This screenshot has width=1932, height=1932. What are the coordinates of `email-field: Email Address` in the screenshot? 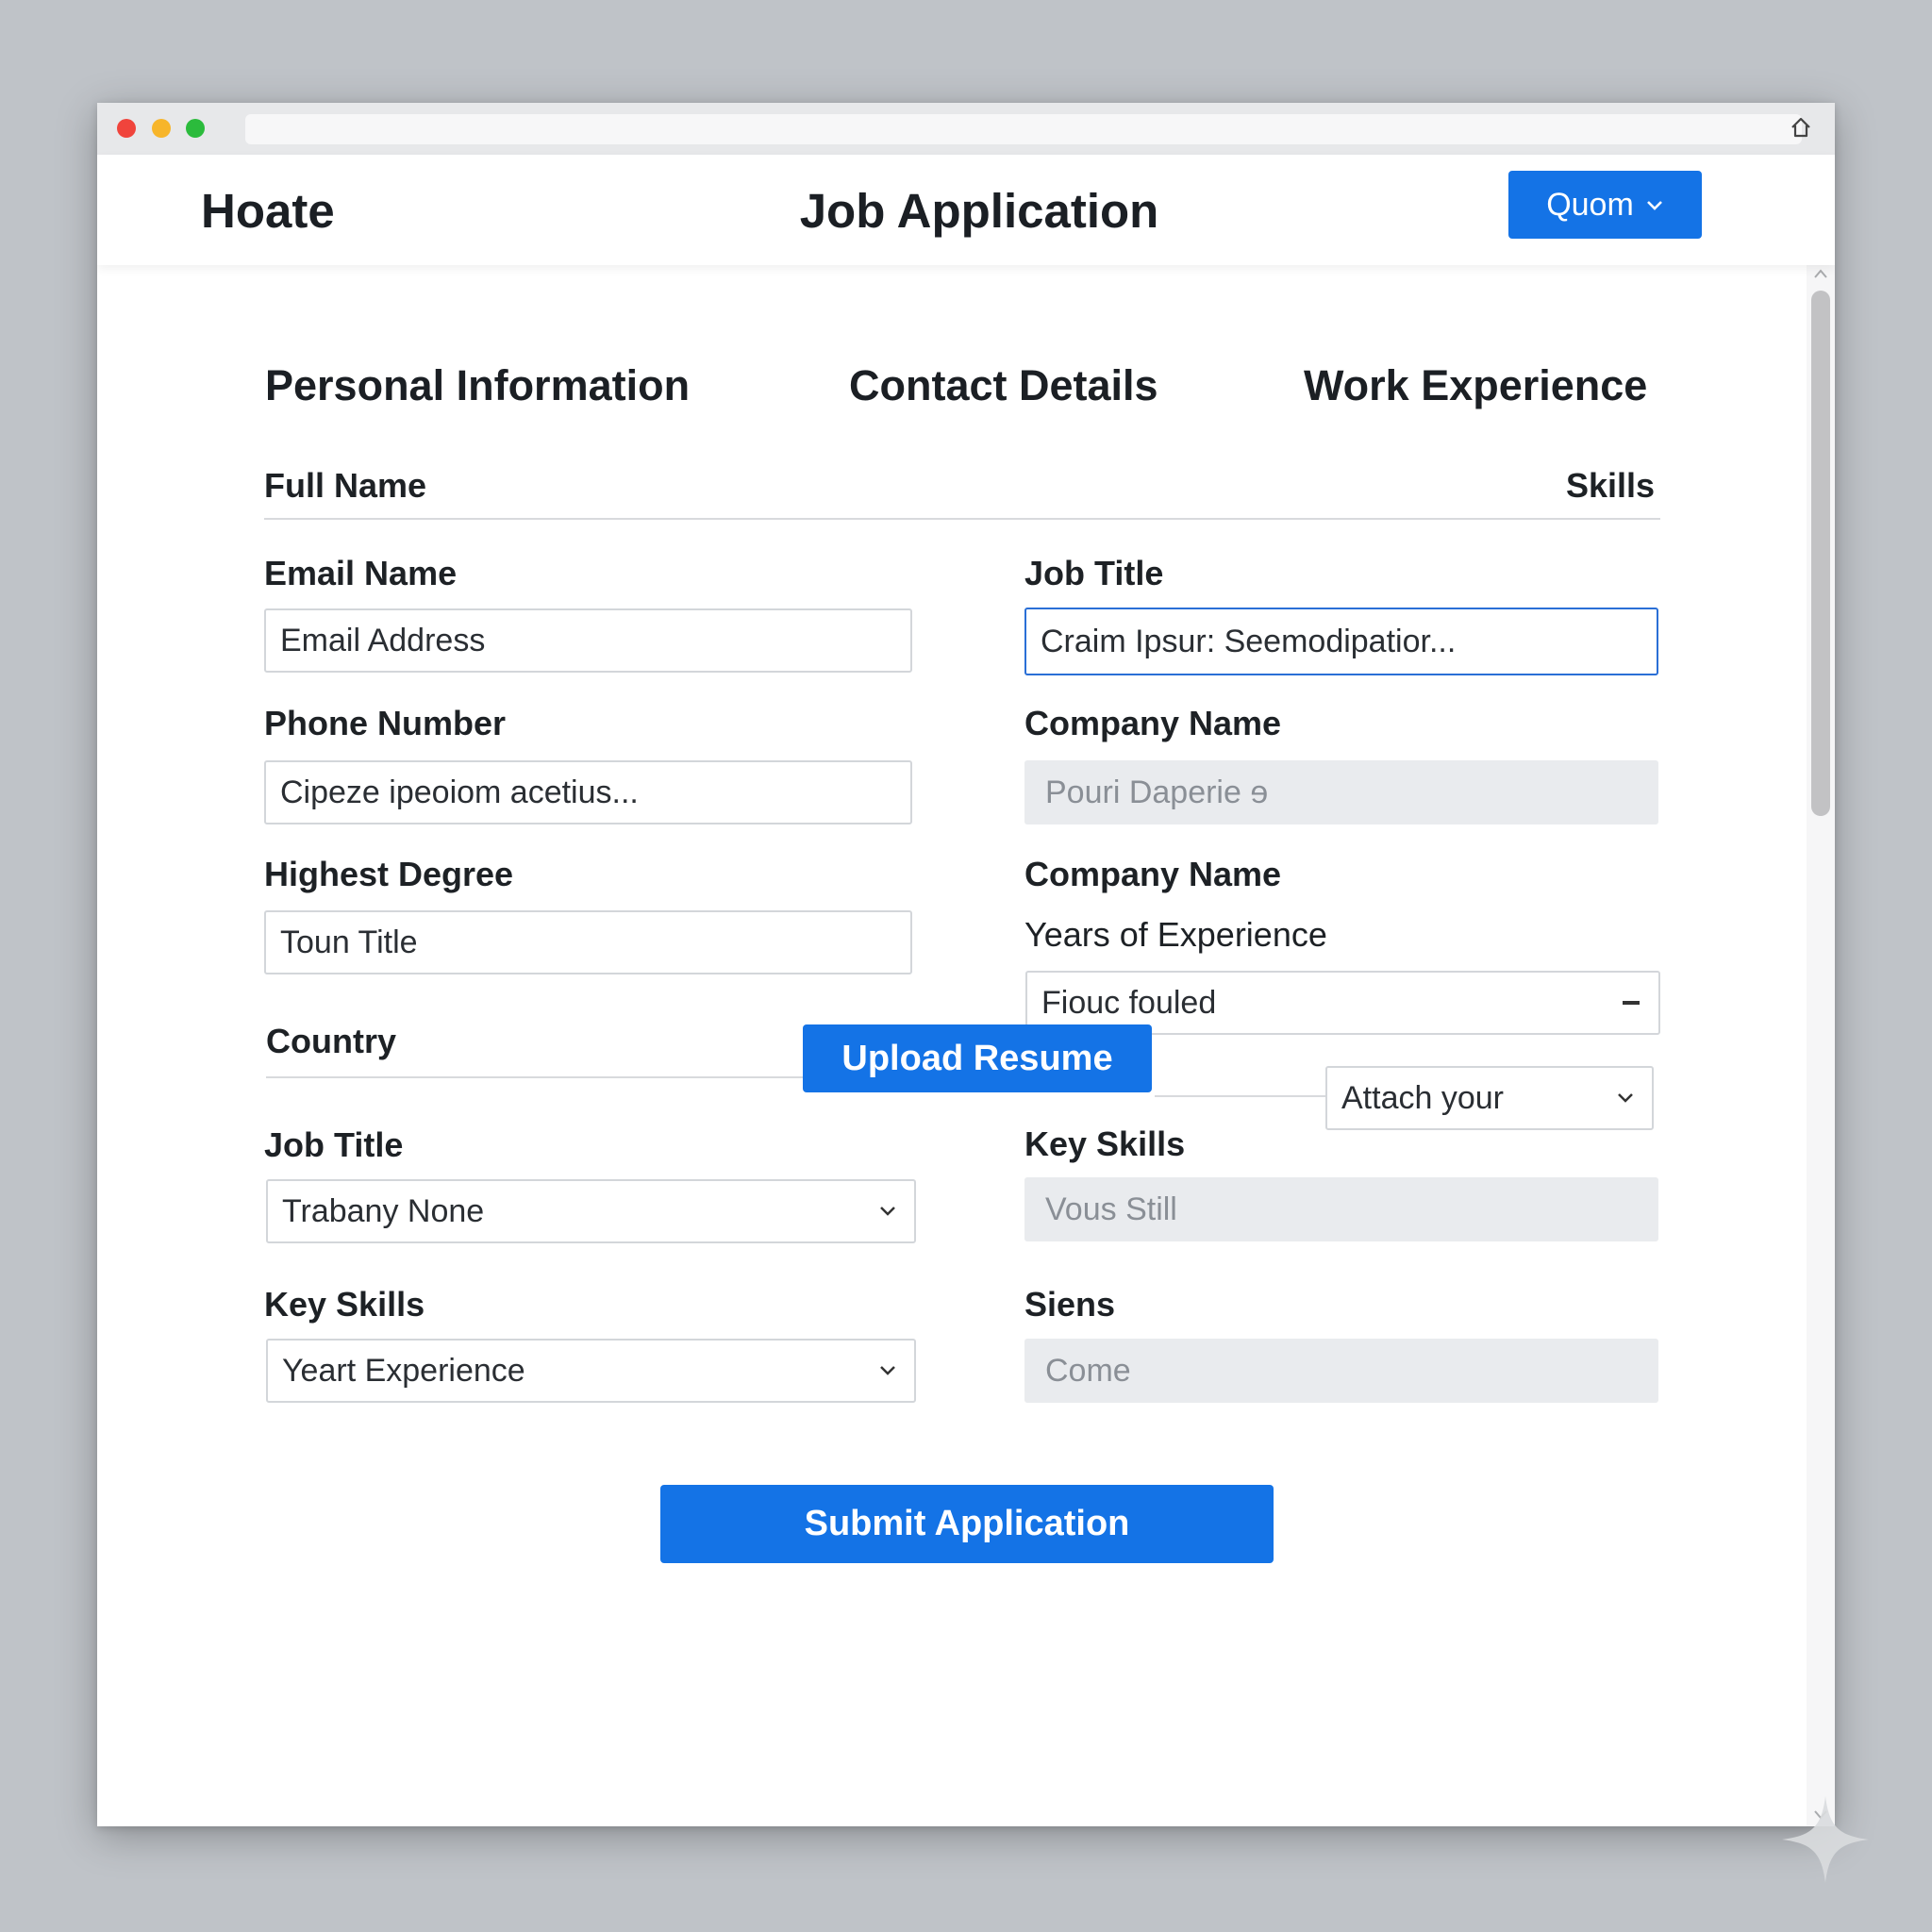 It's located at (588, 640).